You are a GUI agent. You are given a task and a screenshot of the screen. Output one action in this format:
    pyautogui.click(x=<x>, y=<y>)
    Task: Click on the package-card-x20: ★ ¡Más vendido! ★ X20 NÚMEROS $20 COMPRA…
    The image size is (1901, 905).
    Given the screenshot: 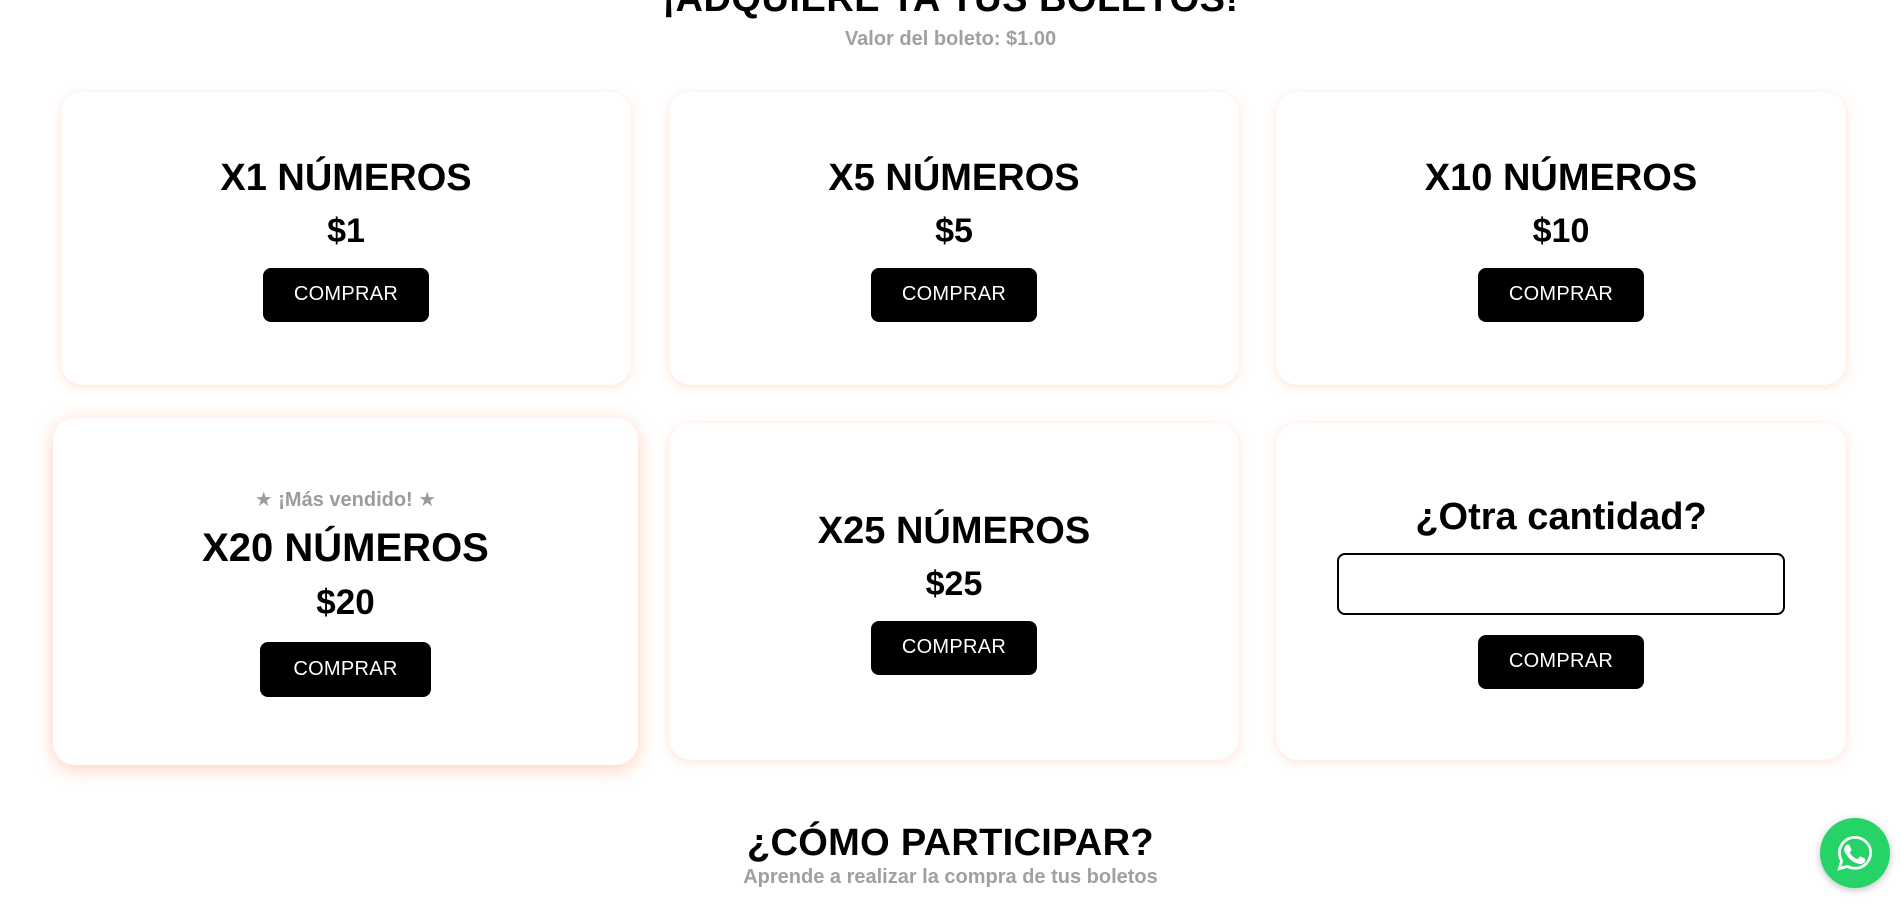 What is the action you would take?
    pyautogui.click(x=345, y=591)
    